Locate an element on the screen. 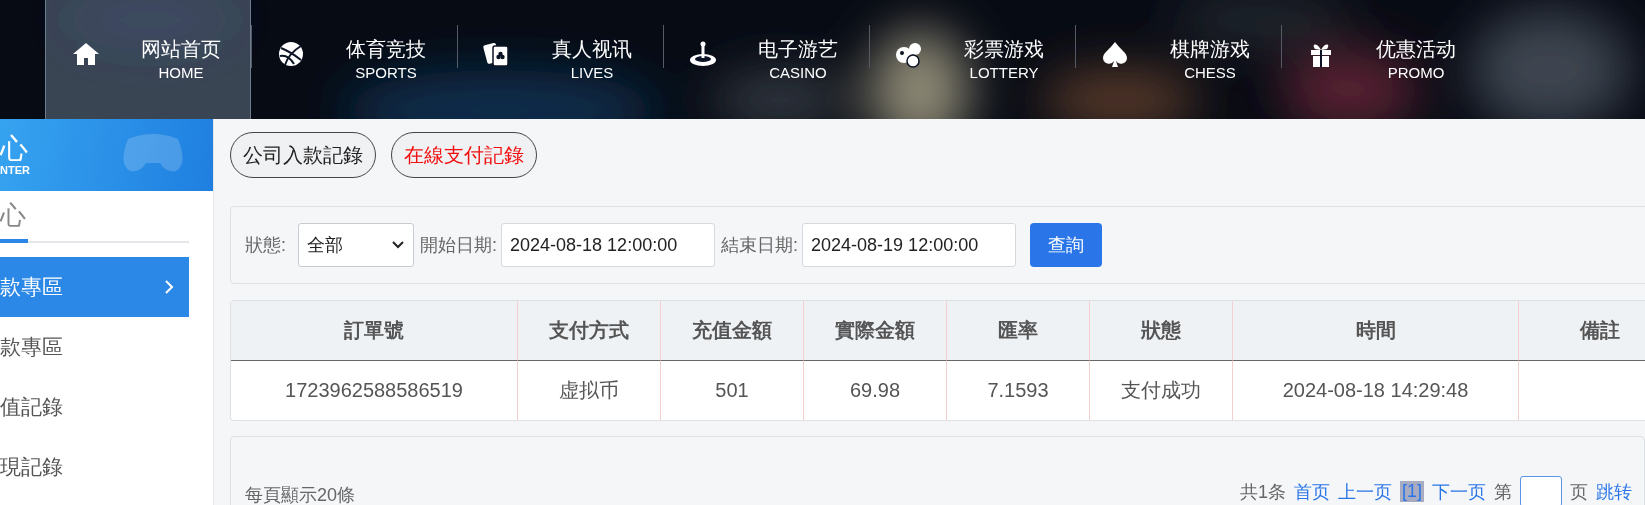  page-size-text: 每頁顯示20條 is located at coordinates (300, 494).